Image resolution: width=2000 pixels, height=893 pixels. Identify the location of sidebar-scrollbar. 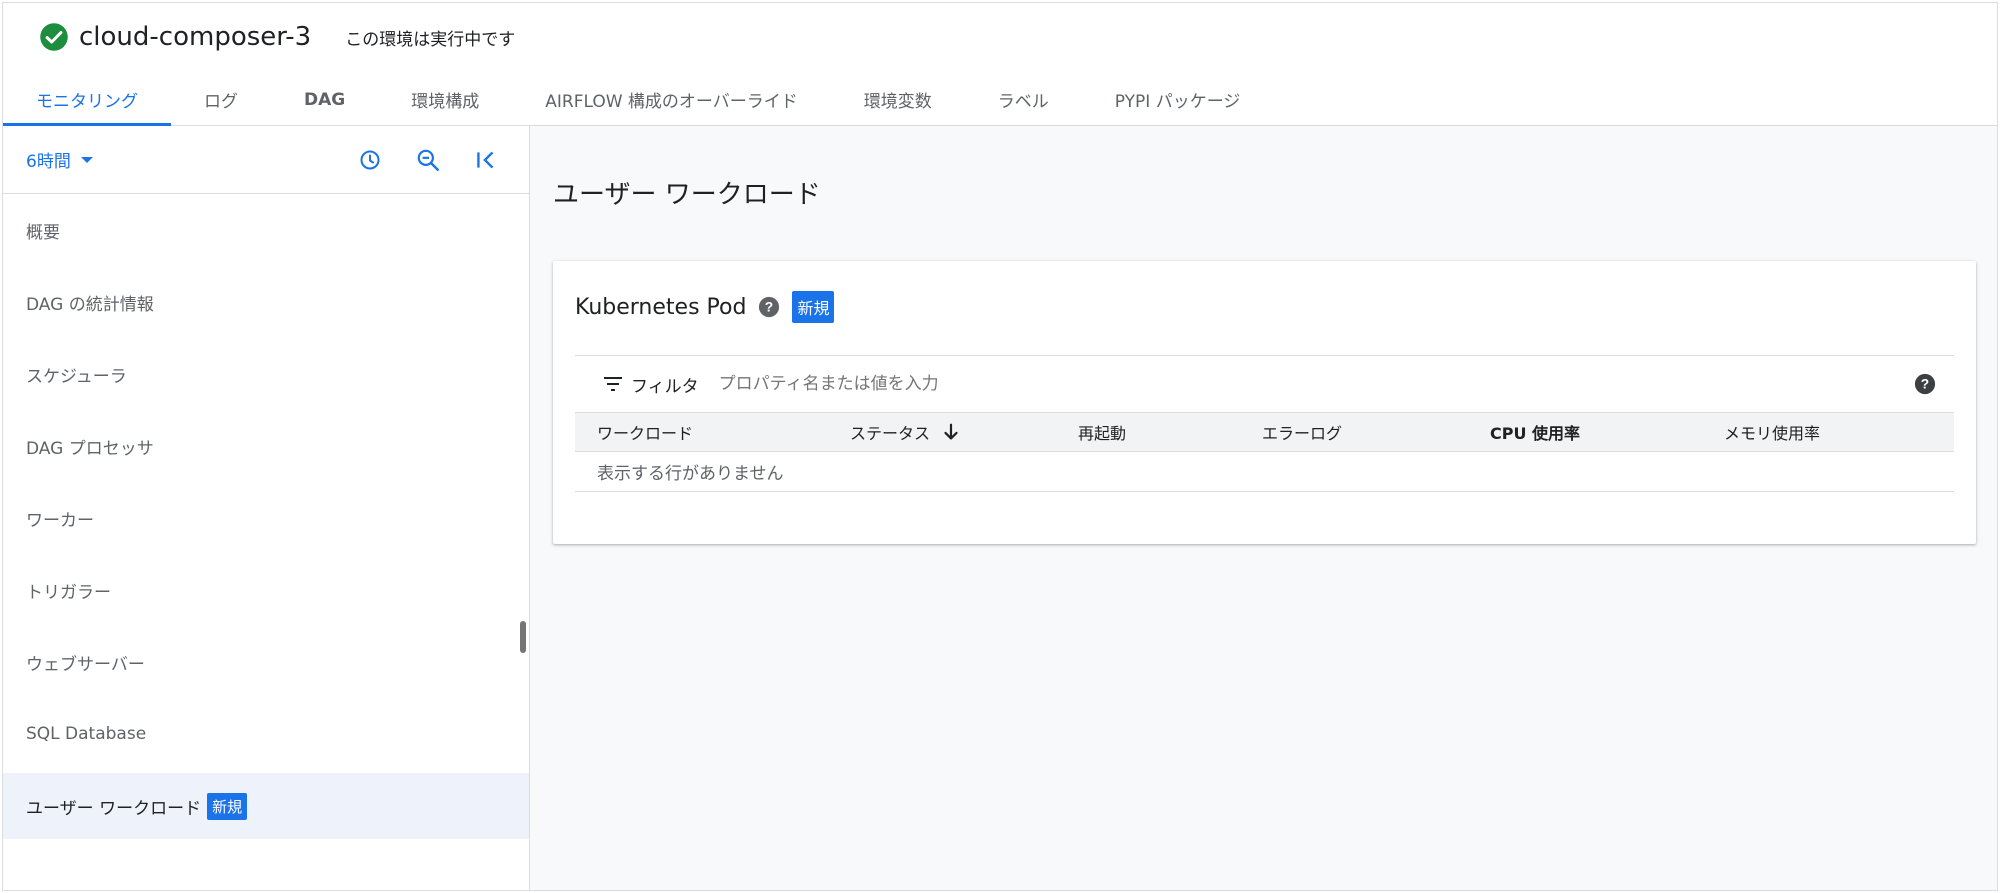
(523, 637).